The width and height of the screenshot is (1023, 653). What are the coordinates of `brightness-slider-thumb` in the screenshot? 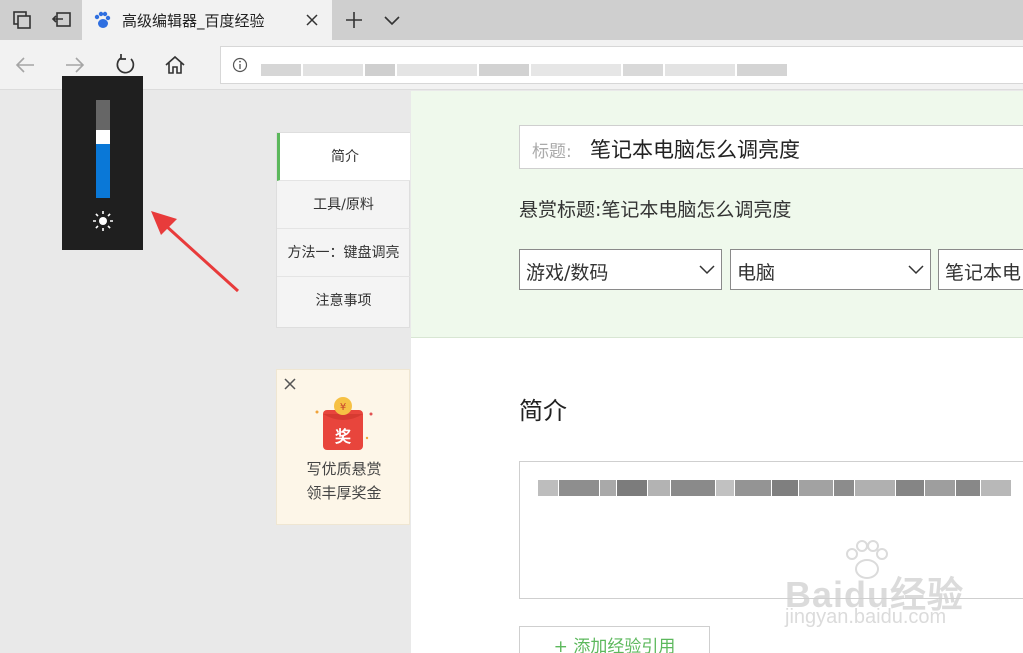 It's located at (103, 137).